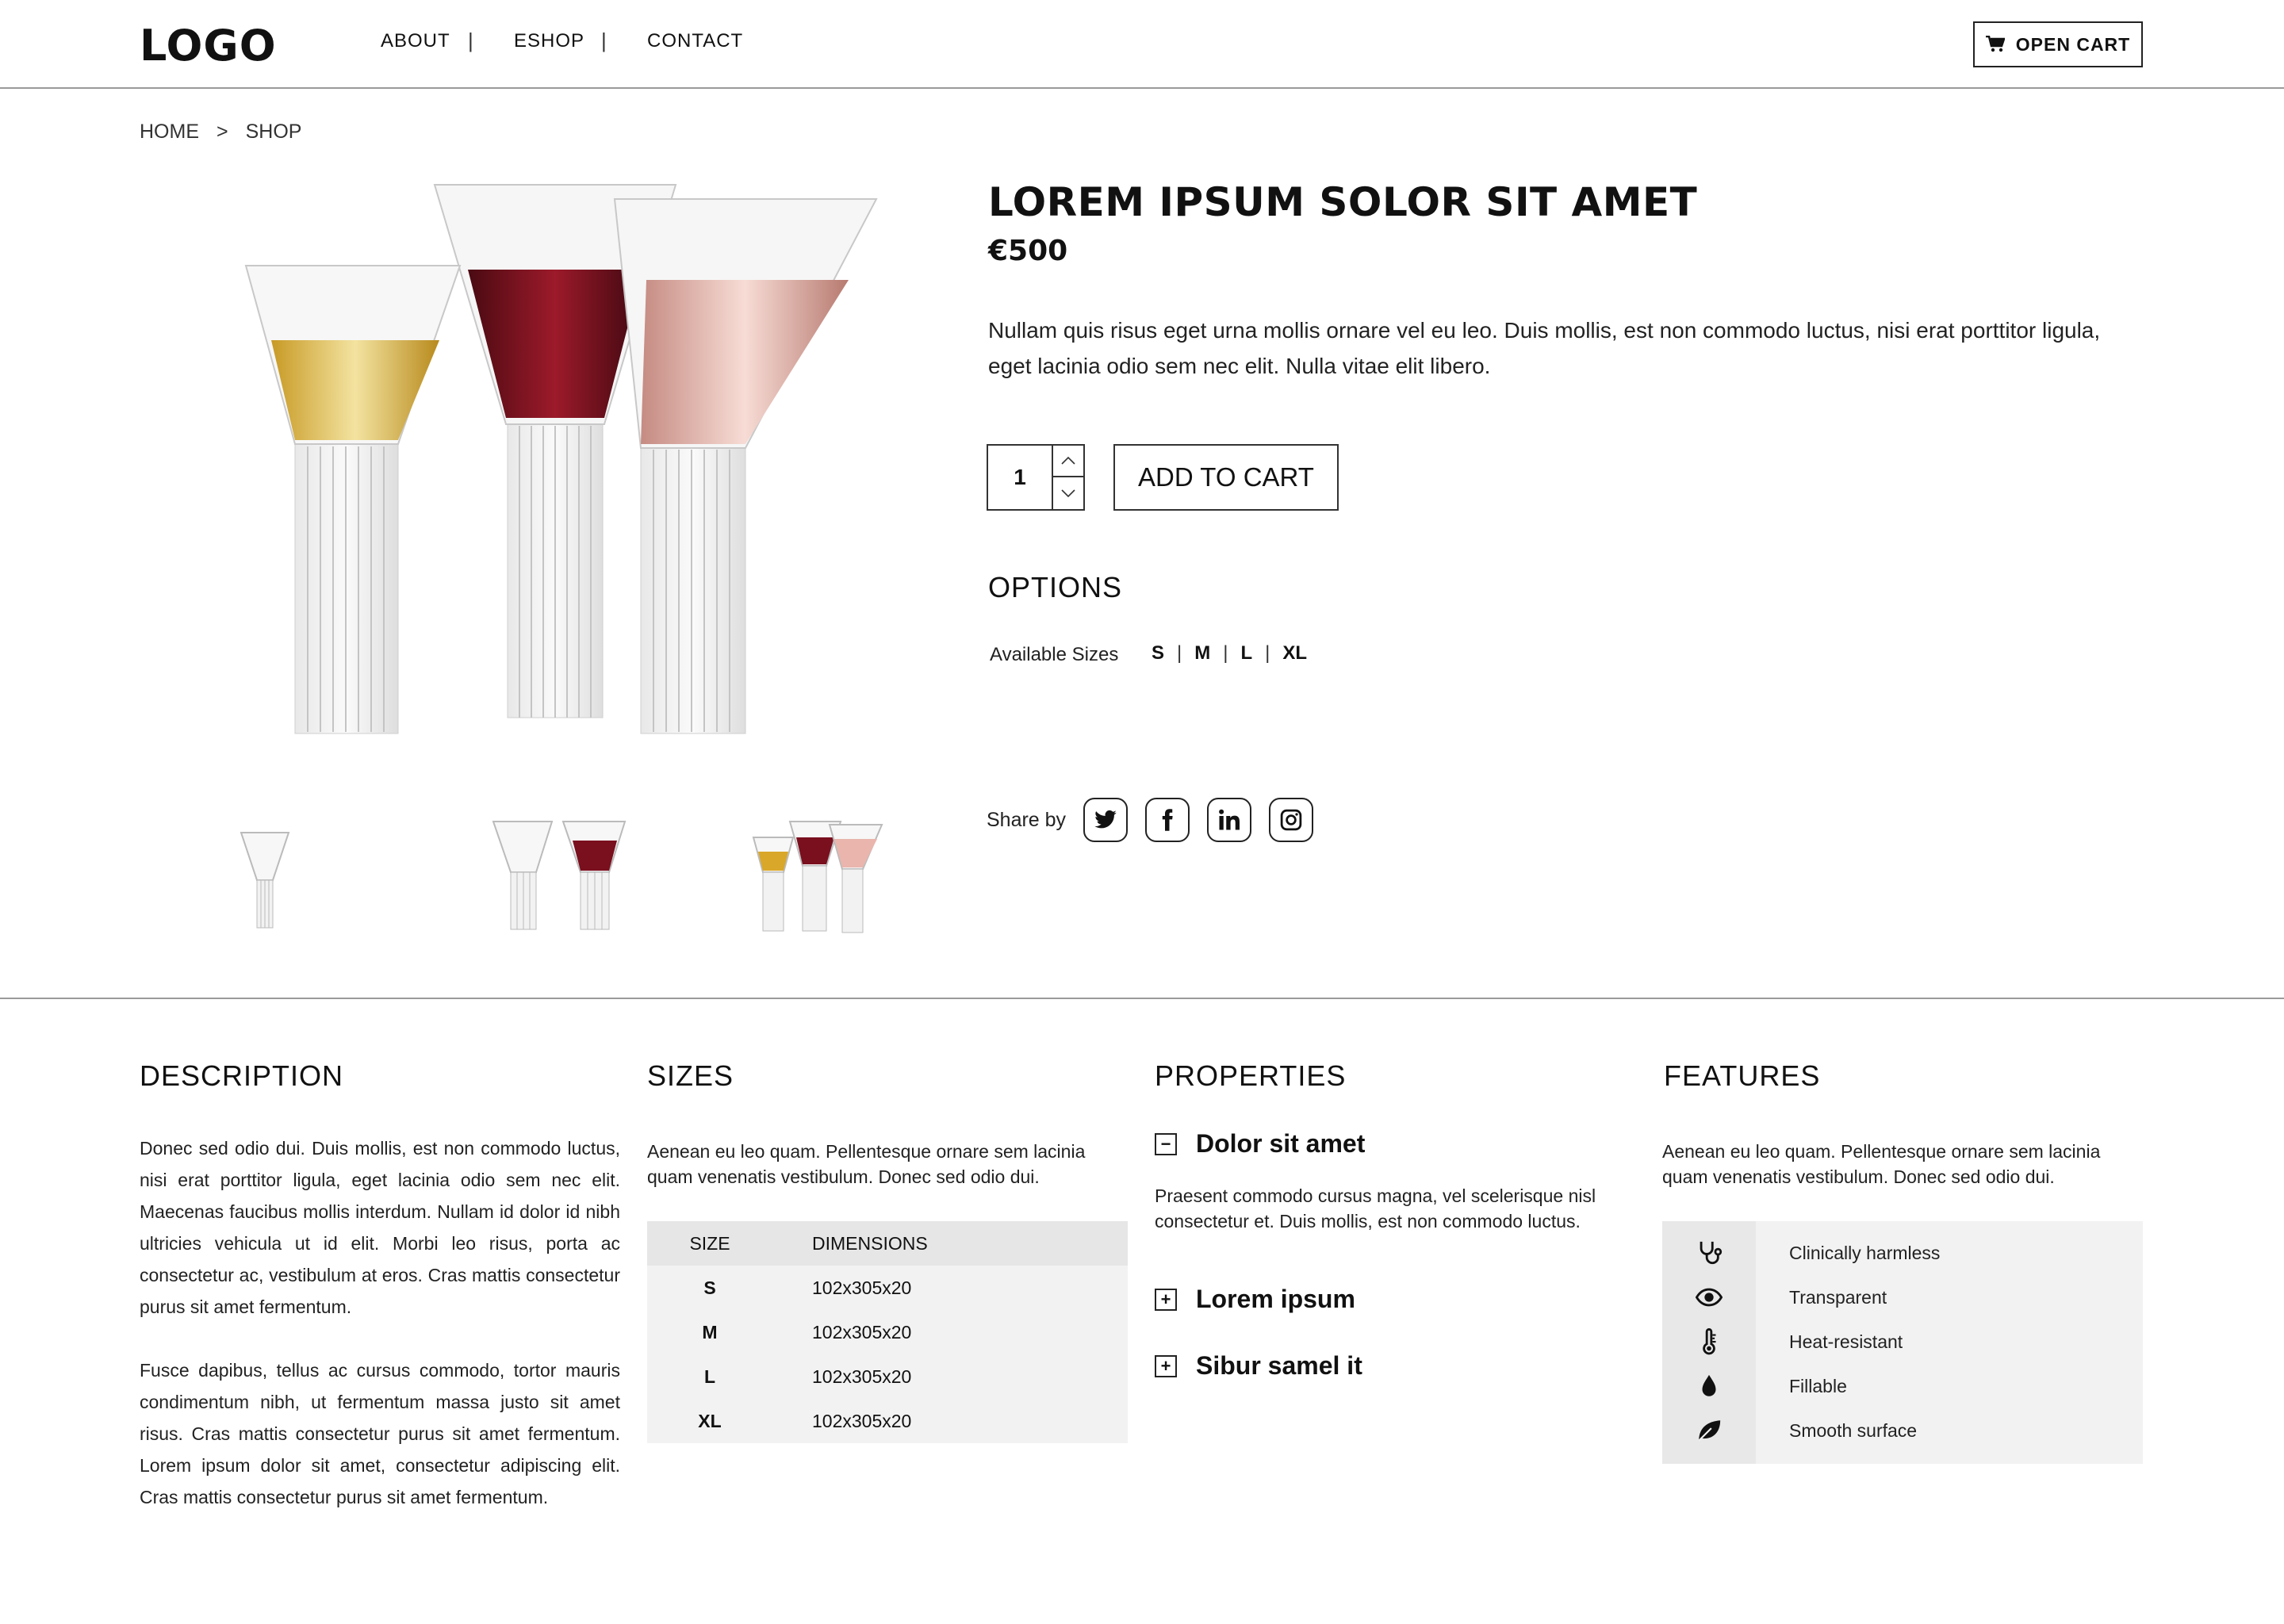  I want to click on size-options: S | M | L | XL, so click(1229, 653).